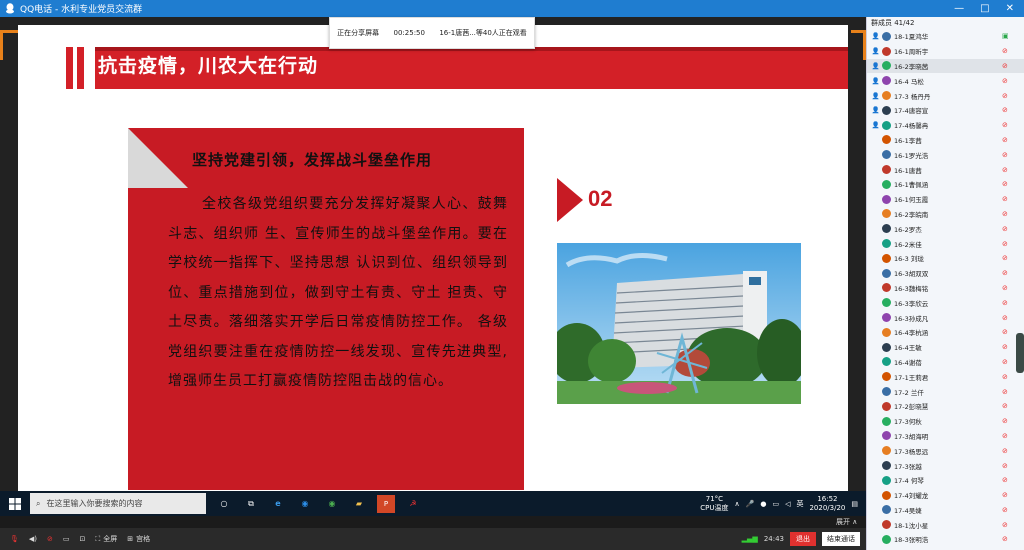 The image size is (1024, 550). What do you see at coordinates (854, 504) in the screenshot?
I see `notification-icon: ▤` at bounding box center [854, 504].